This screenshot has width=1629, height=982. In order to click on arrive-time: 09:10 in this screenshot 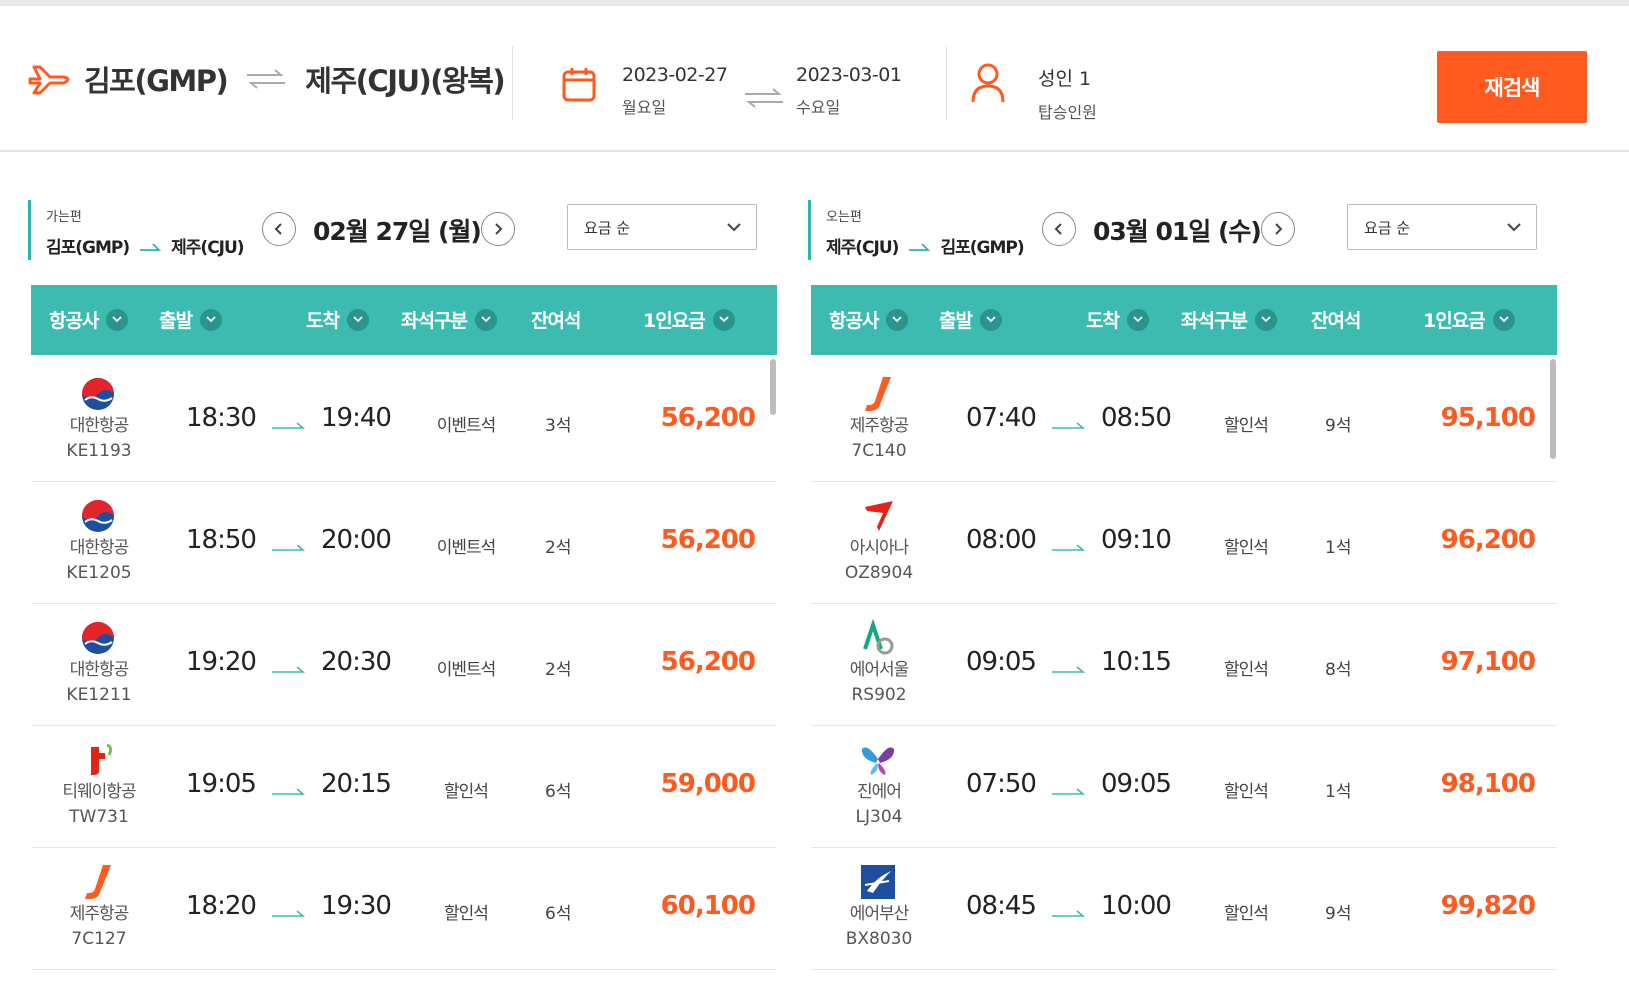, I will do `click(1136, 540)`.